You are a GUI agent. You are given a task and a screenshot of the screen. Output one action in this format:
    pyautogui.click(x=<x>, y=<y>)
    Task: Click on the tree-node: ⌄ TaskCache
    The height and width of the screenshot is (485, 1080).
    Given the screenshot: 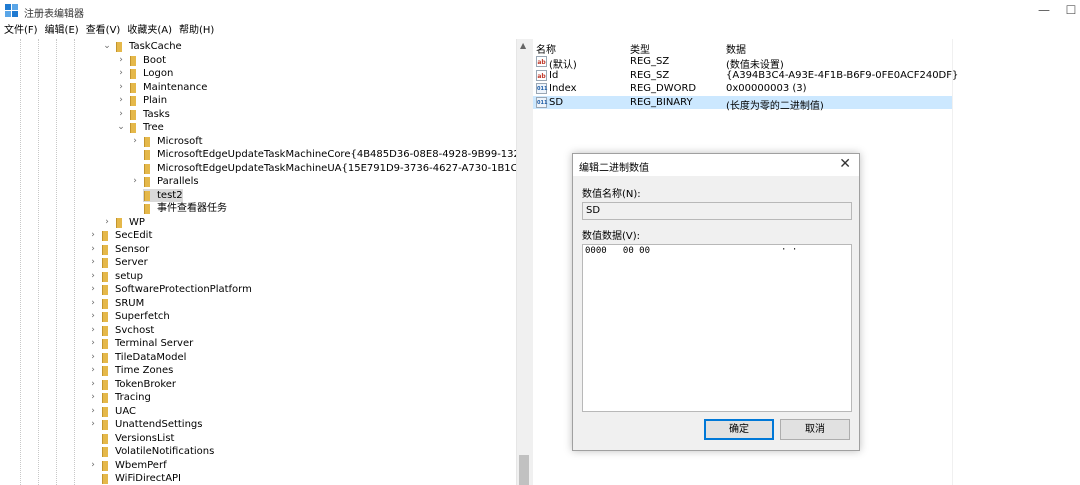 What is the action you would take?
    pyautogui.click(x=258, y=47)
    